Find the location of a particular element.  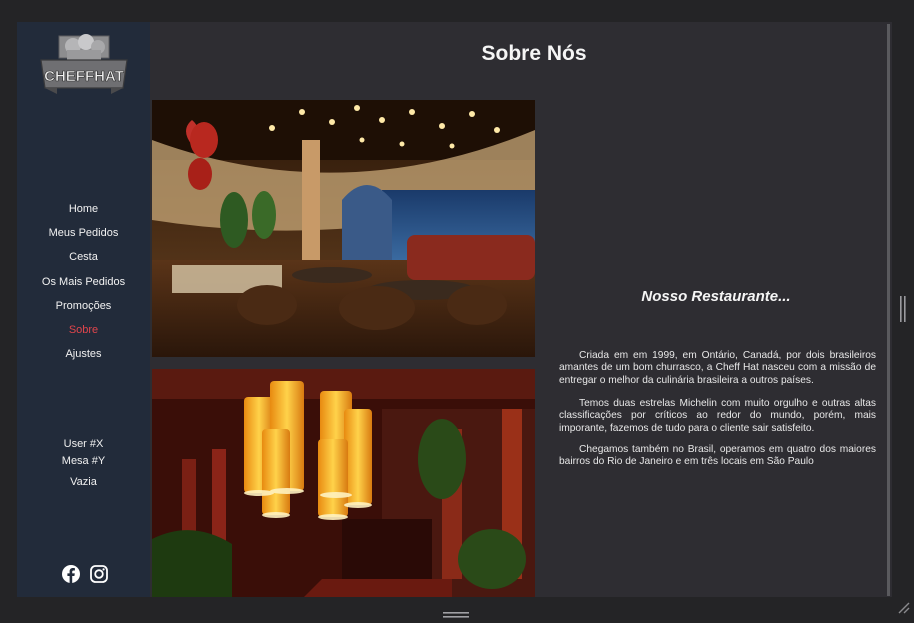

page-title: Sobre Nós is located at coordinates (534, 53).